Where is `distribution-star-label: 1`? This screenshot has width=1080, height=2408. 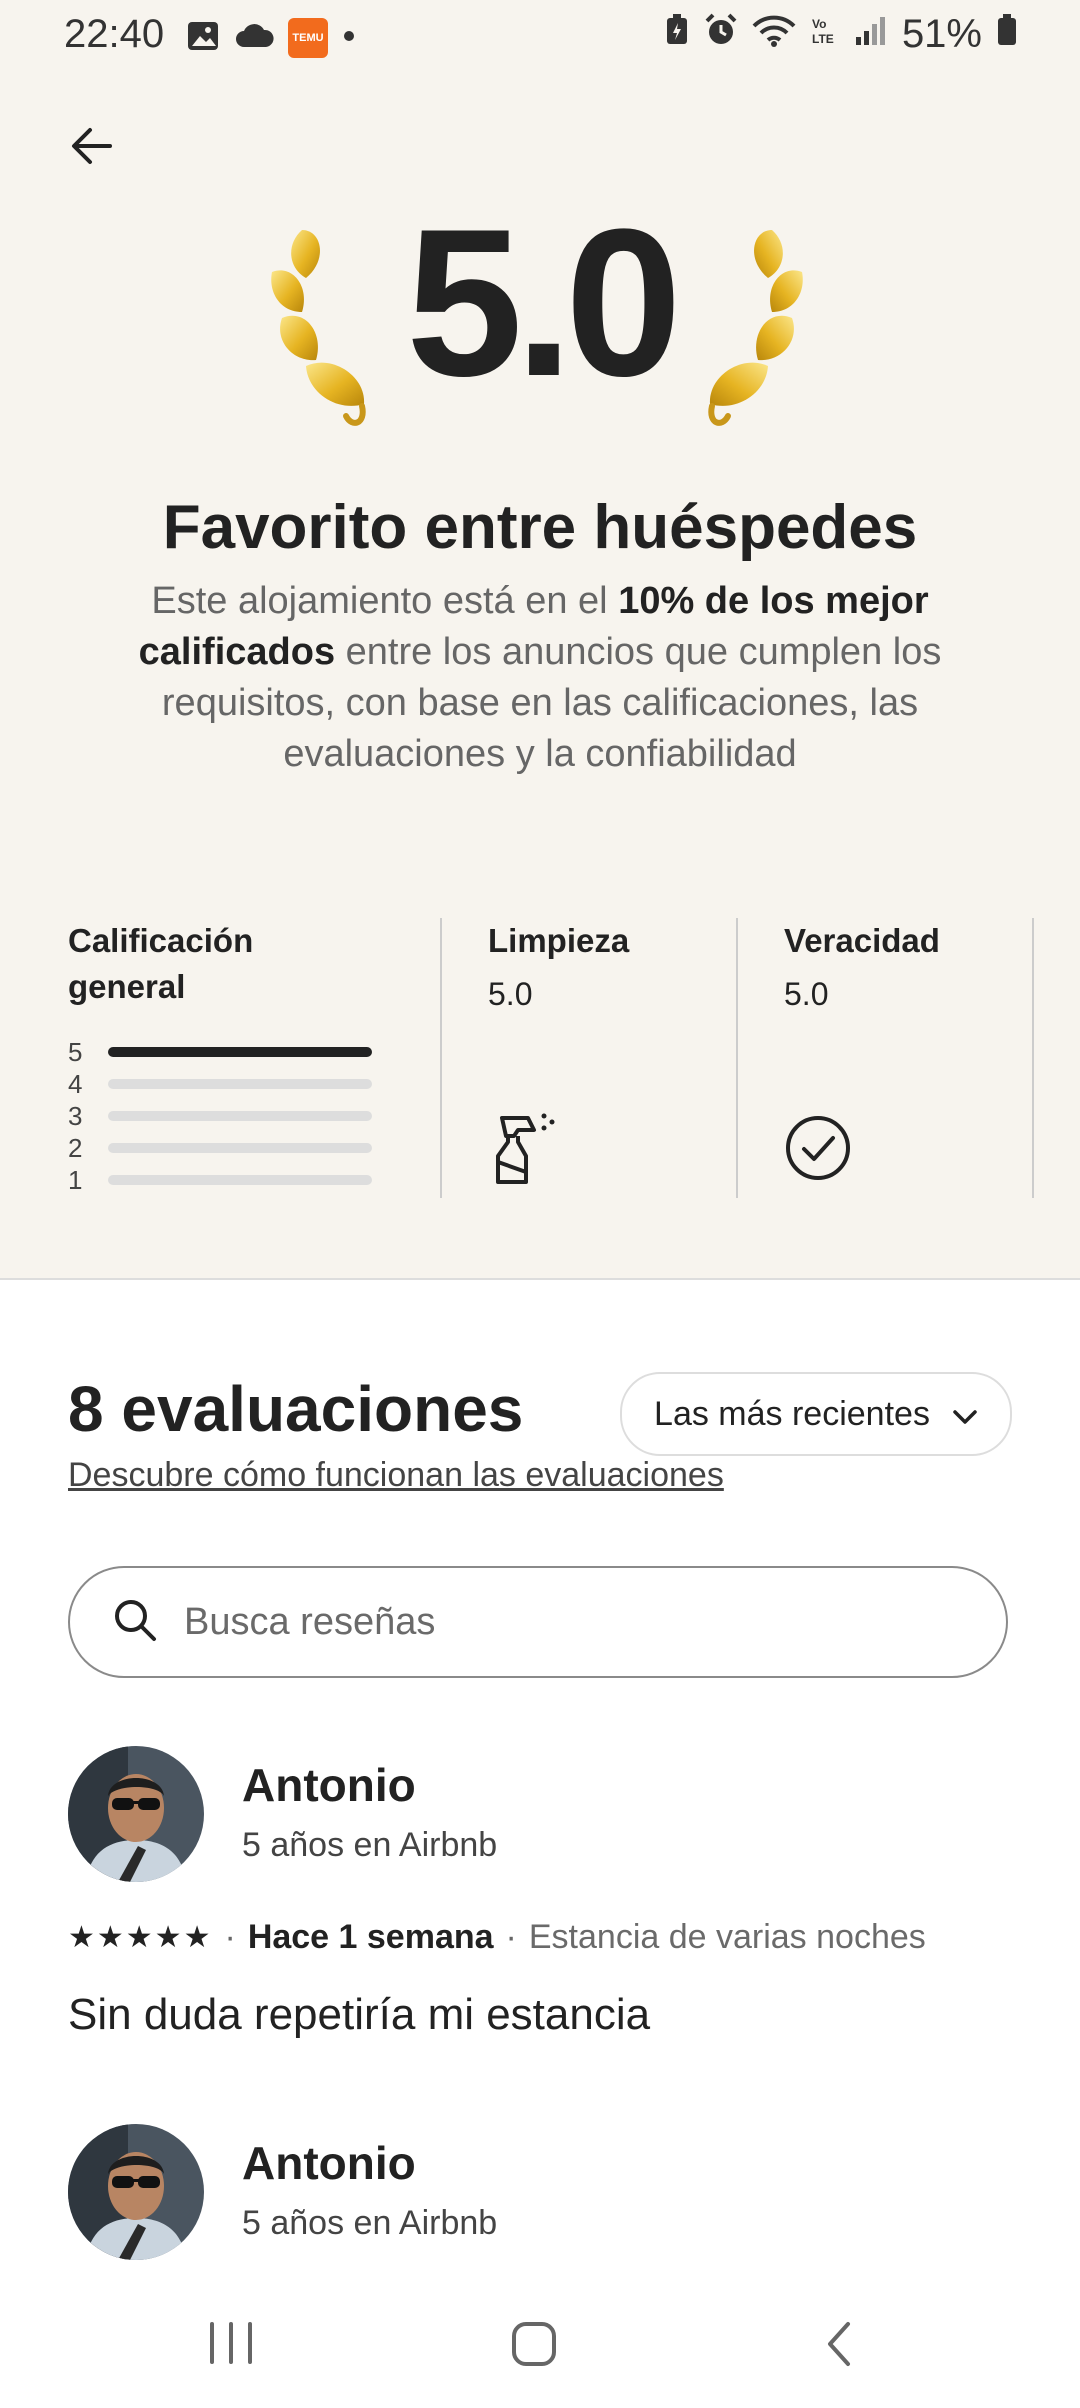 distribution-star-label: 1 is located at coordinates (75, 1179).